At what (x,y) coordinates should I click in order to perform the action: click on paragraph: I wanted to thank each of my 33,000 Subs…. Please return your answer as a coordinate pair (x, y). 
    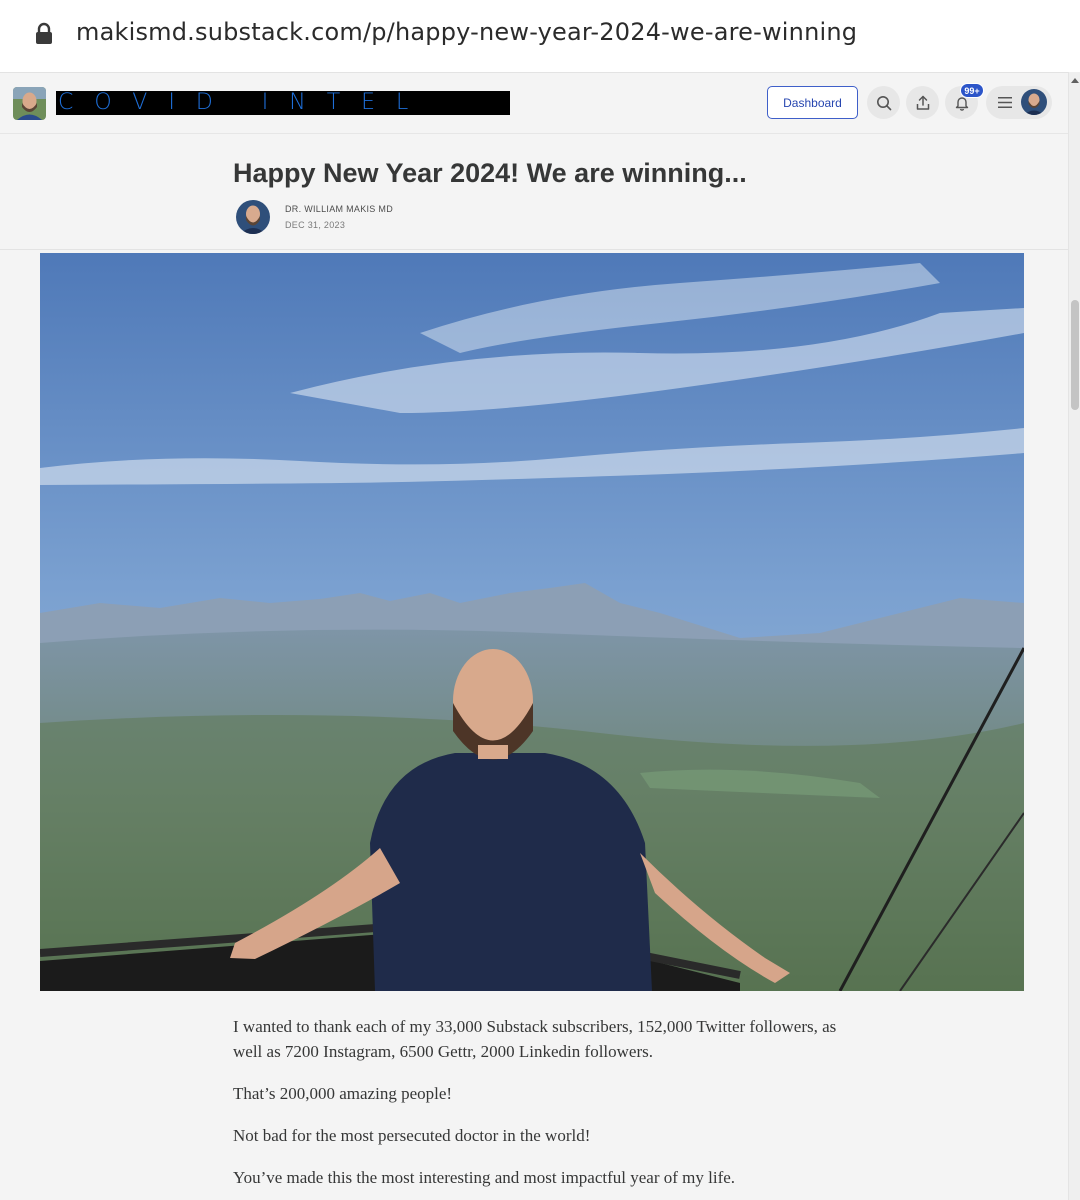
    Looking at the image, I should click on (535, 1039).